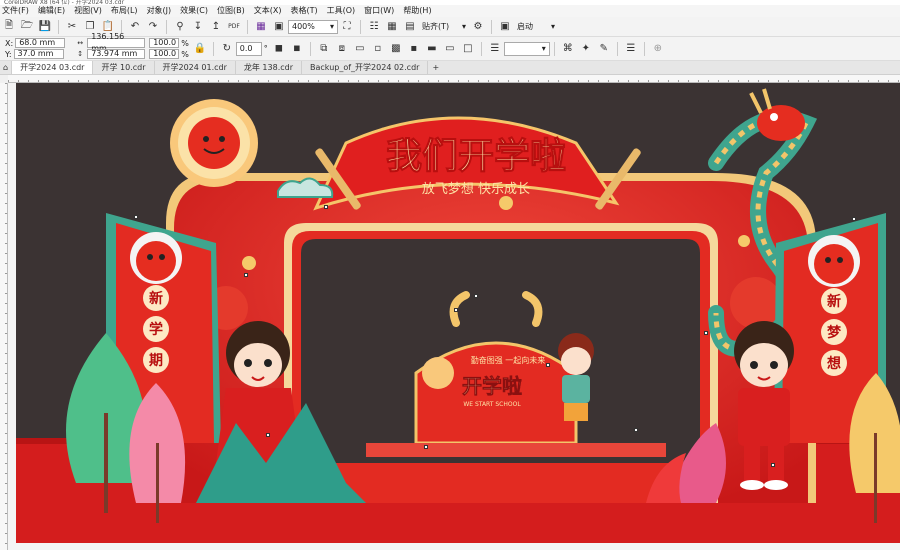 The width and height of the screenshot is (900, 550). What do you see at coordinates (568, 49) in the screenshot?
I see `wrap-text-icon: ⌘` at bounding box center [568, 49].